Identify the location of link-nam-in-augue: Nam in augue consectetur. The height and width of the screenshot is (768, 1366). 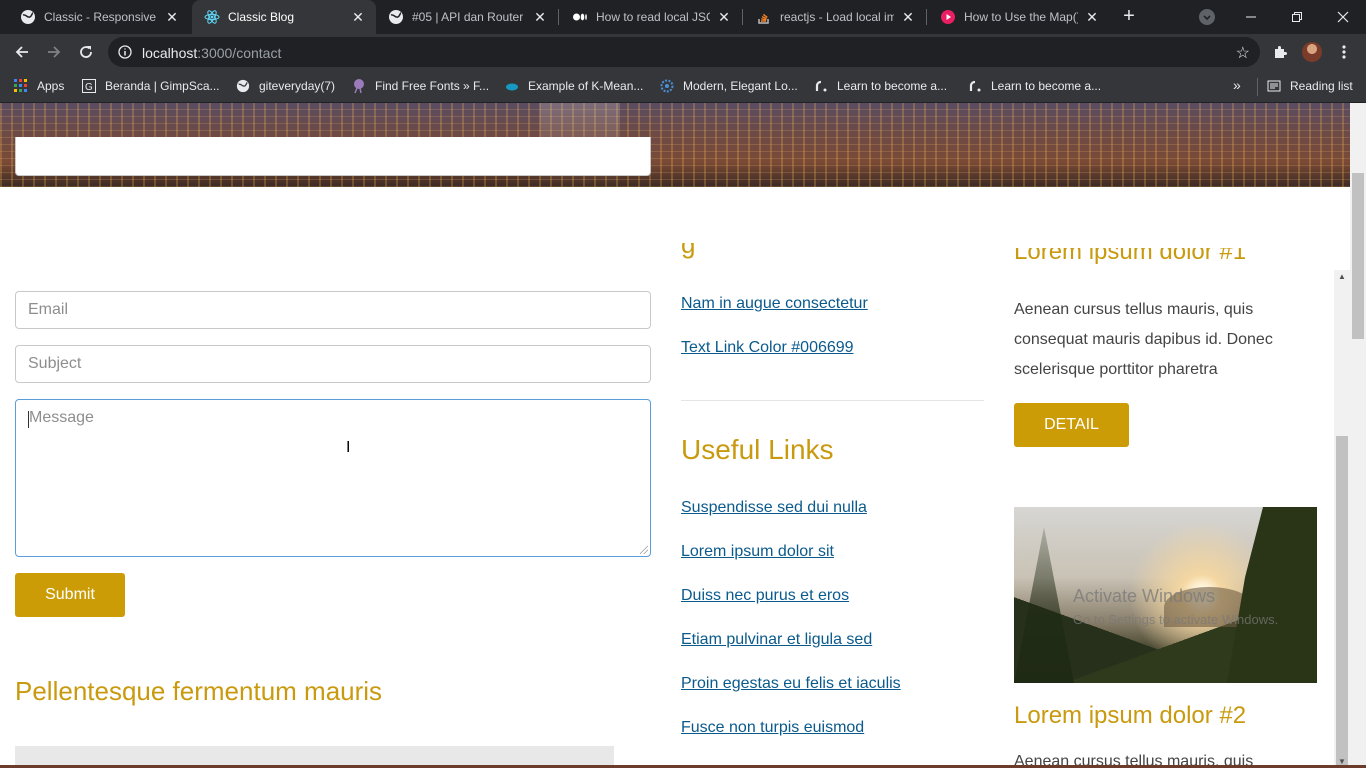
(774, 304).